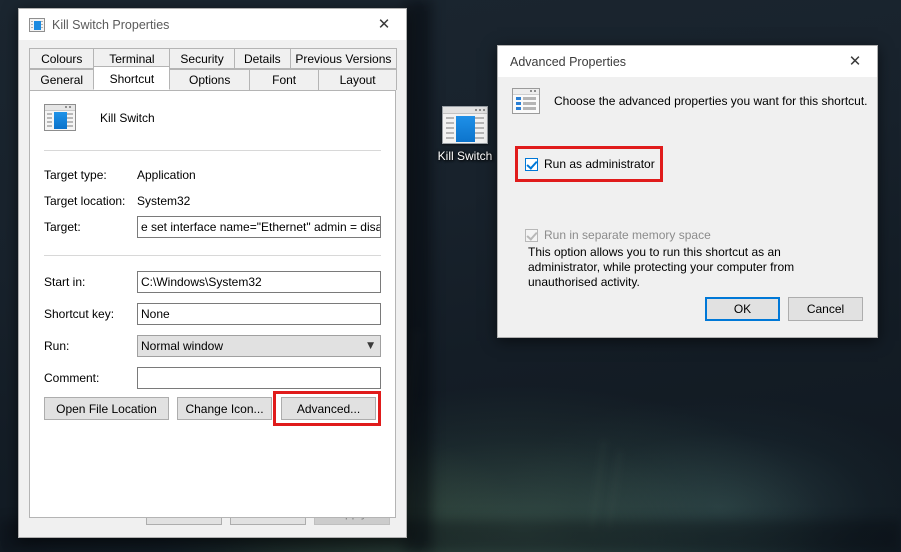 The height and width of the screenshot is (552, 901). What do you see at coordinates (687, 61) in the screenshot?
I see `advanced-titlebar: Advanced Properties ✕` at bounding box center [687, 61].